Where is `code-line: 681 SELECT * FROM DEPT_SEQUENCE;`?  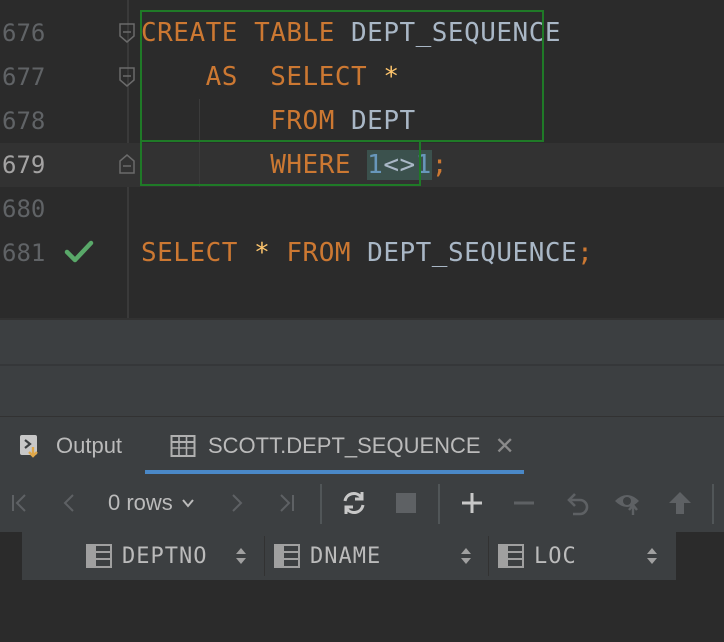 code-line: 681 SELECT * FROM DEPT_SEQUENCE; is located at coordinates (362, 253).